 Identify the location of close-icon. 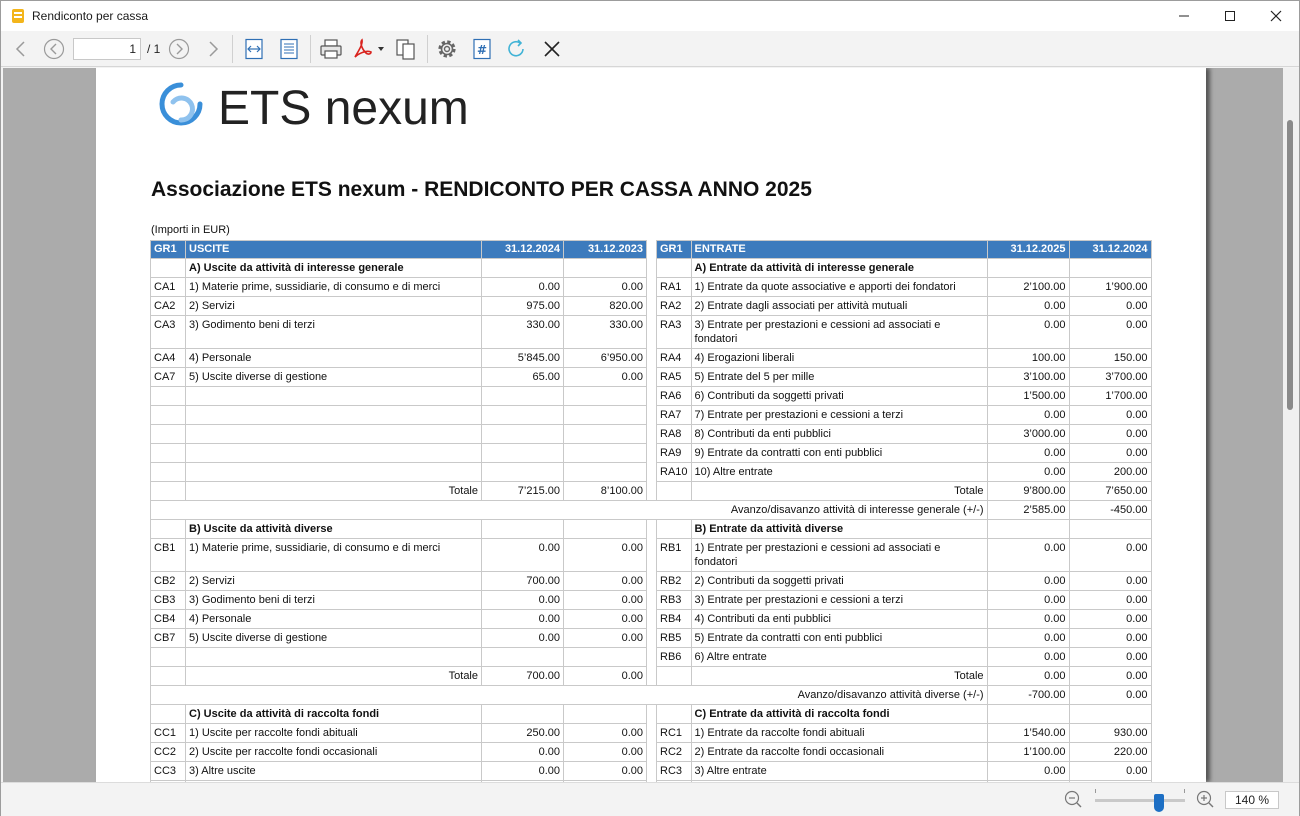
(552, 49).